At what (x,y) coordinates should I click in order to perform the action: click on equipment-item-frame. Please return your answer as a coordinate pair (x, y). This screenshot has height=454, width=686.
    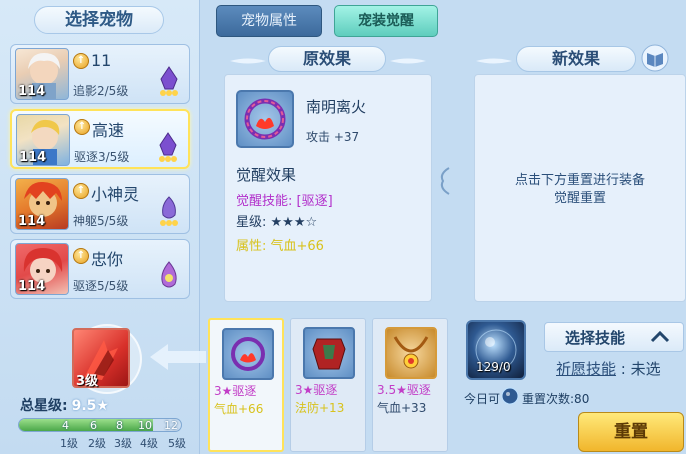
    Looking at the image, I should click on (265, 119).